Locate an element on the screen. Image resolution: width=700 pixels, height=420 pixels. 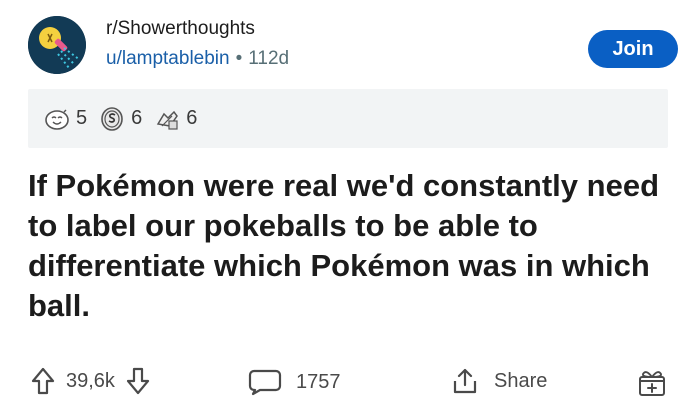
post-action-bar: 39,6k 1757 Share is located at coordinates (350, 383).